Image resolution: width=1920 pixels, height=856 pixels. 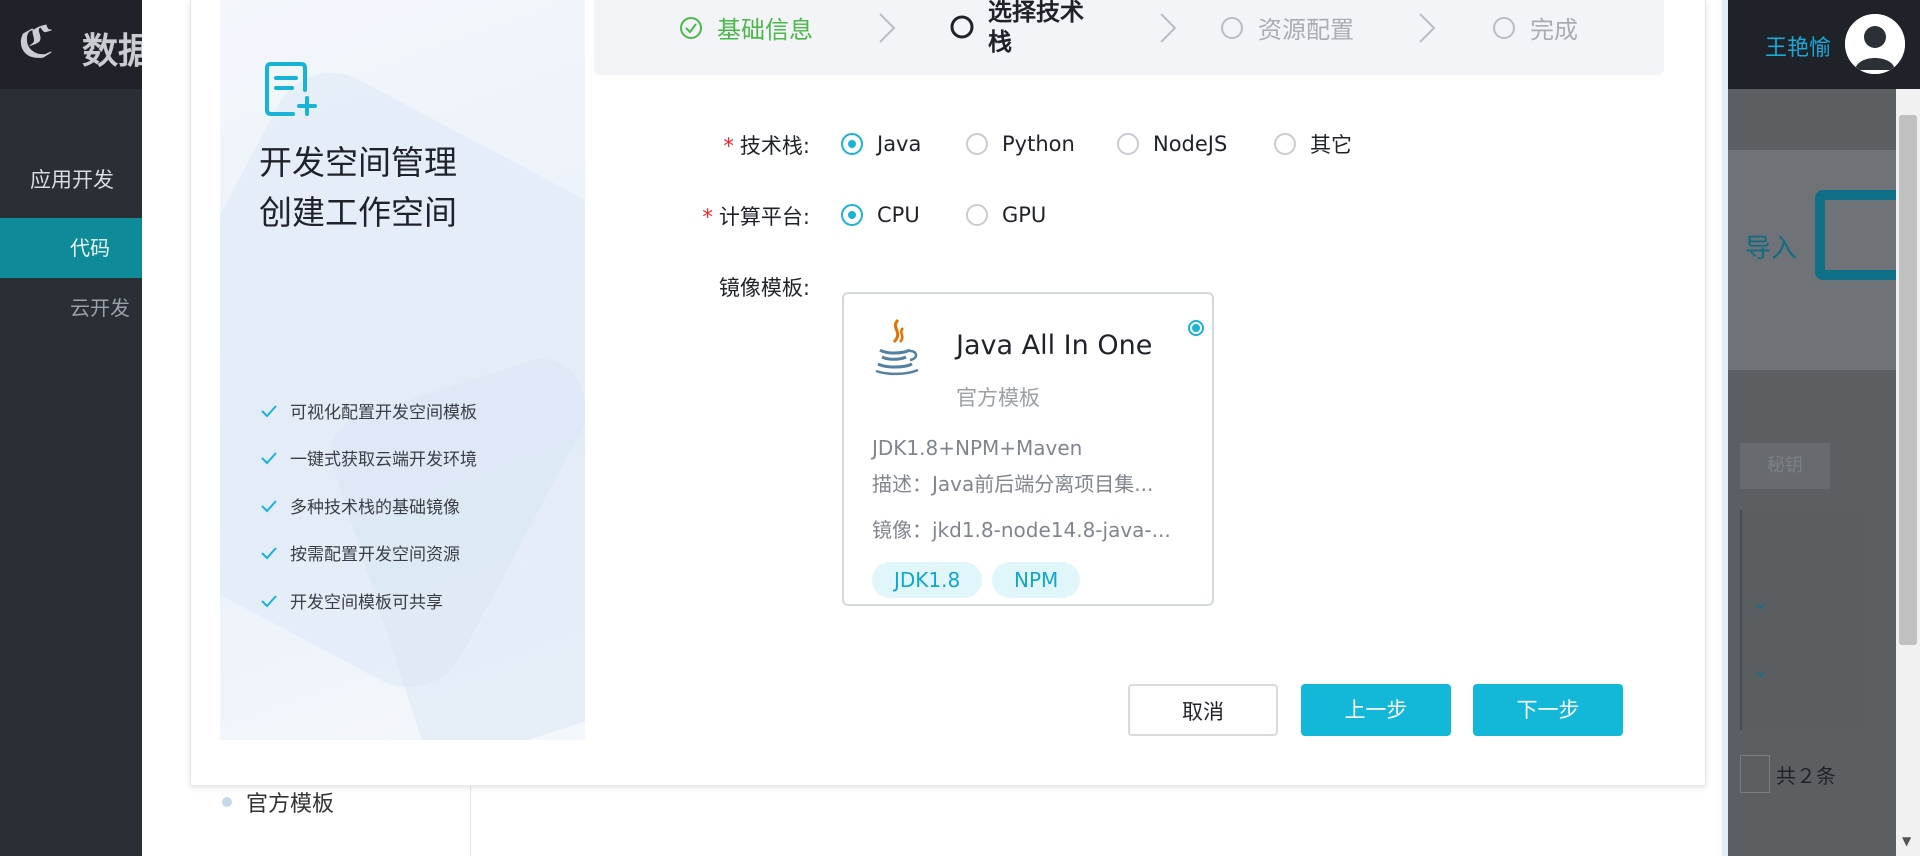 What do you see at coordinates (1875, 44) in the screenshot?
I see `user-avatar-icon` at bounding box center [1875, 44].